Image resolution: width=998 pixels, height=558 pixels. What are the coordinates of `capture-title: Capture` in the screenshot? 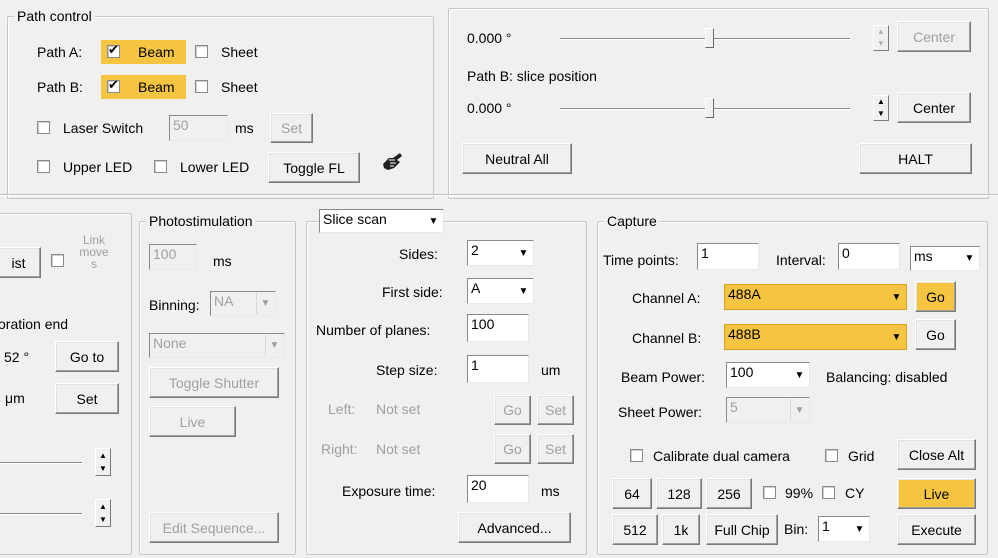 It's located at (632, 221).